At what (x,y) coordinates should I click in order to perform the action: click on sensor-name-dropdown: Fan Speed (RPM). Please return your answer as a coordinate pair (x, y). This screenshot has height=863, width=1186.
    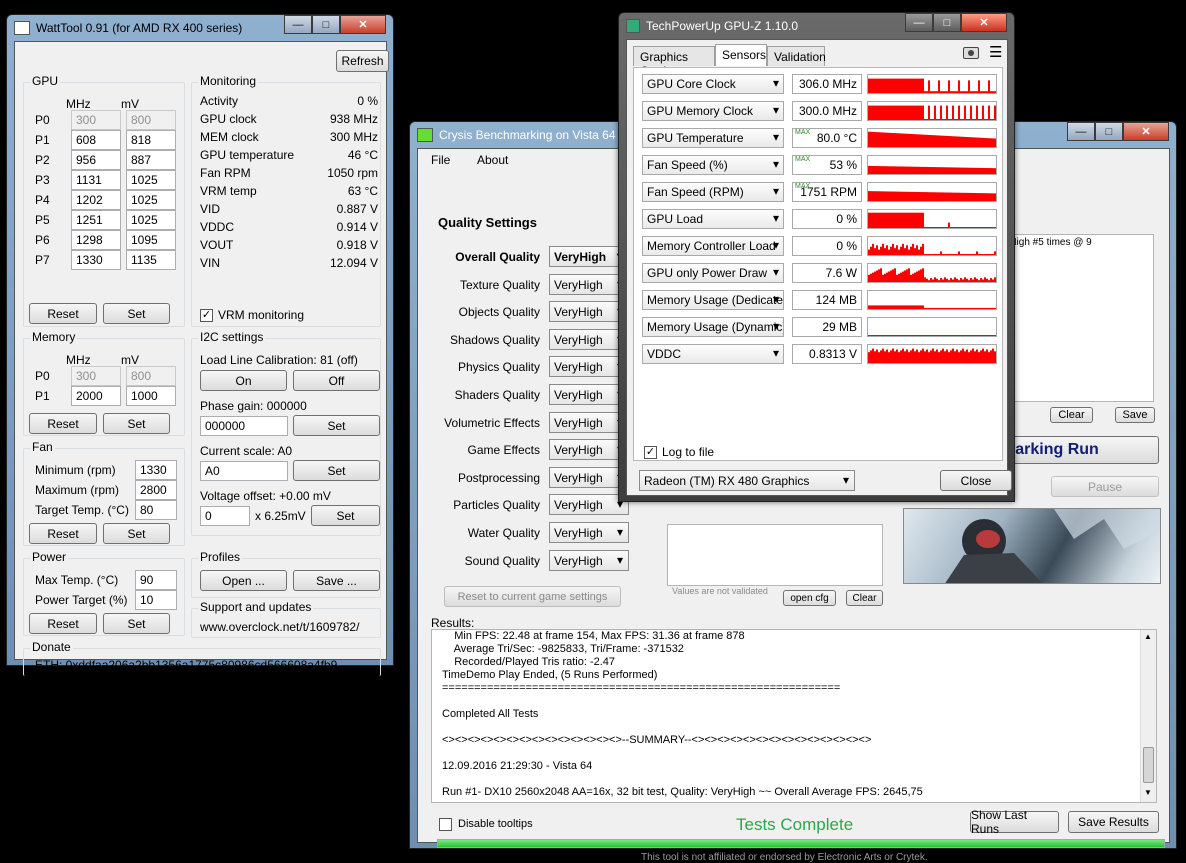
    Looking at the image, I should click on (713, 192).